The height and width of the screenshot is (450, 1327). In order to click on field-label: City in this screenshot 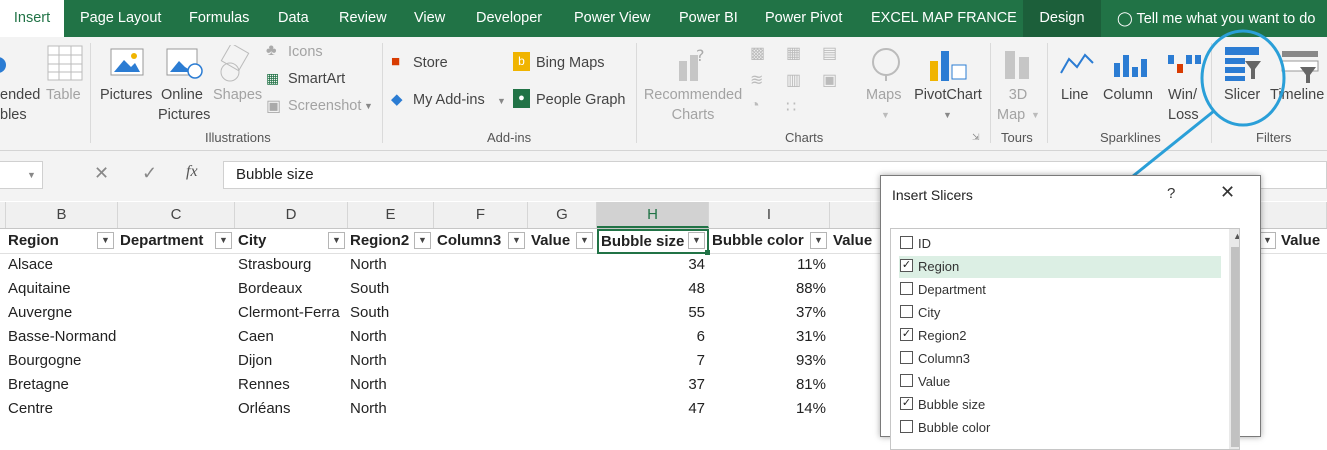, I will do `click(929, 312)`.